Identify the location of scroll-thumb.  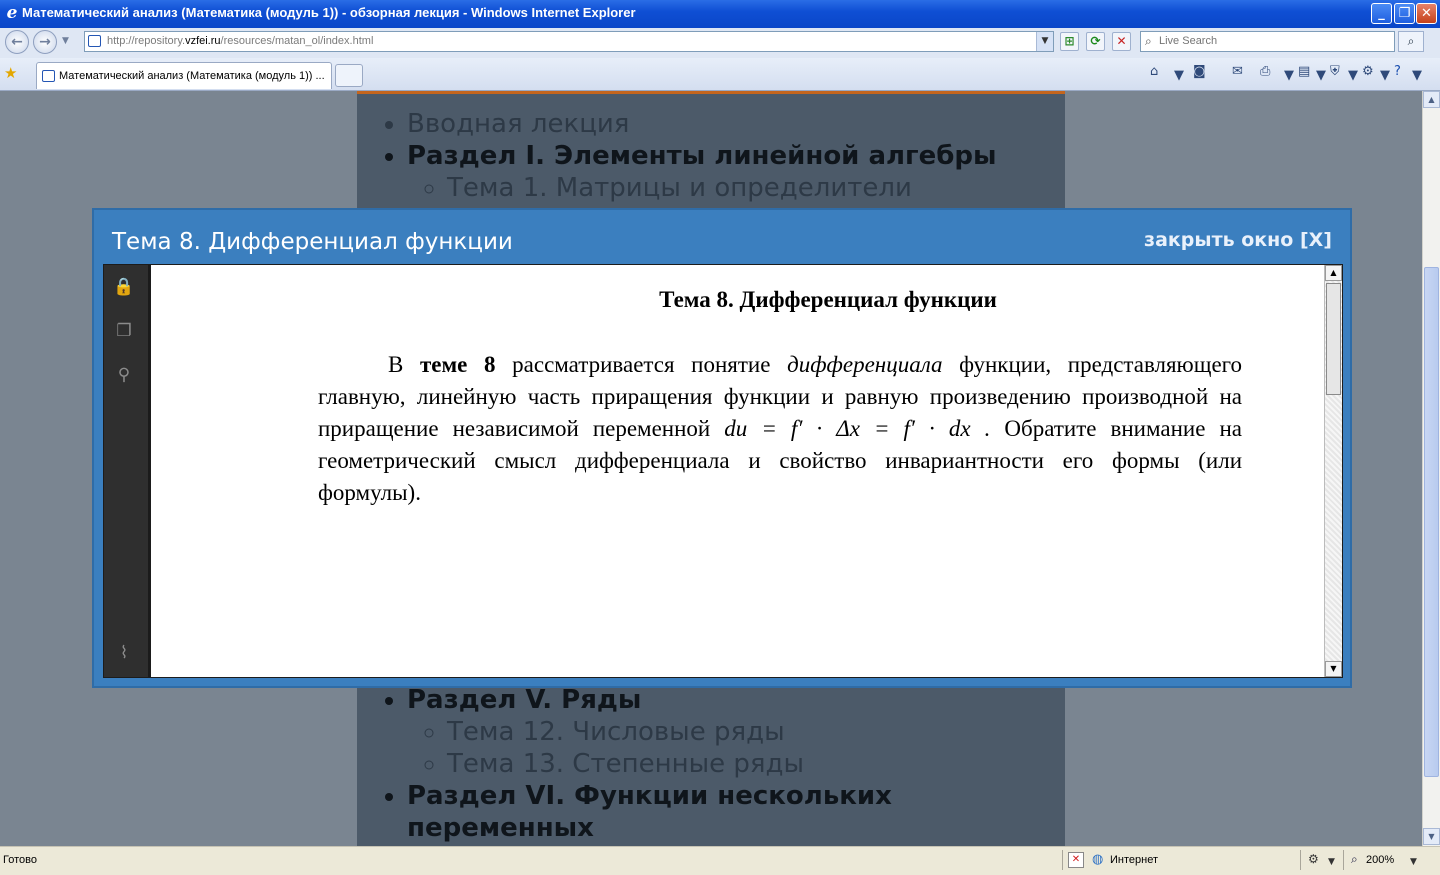
(1431, 522).